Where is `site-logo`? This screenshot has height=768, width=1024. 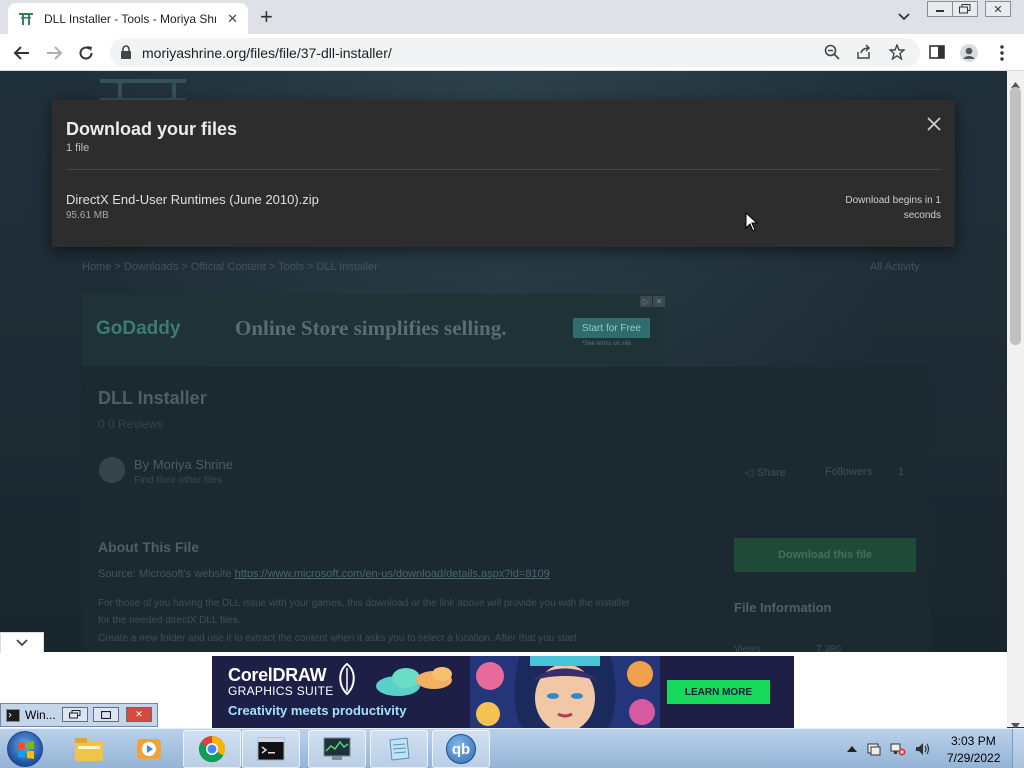
site-logo is located at coordinates (143, 90).